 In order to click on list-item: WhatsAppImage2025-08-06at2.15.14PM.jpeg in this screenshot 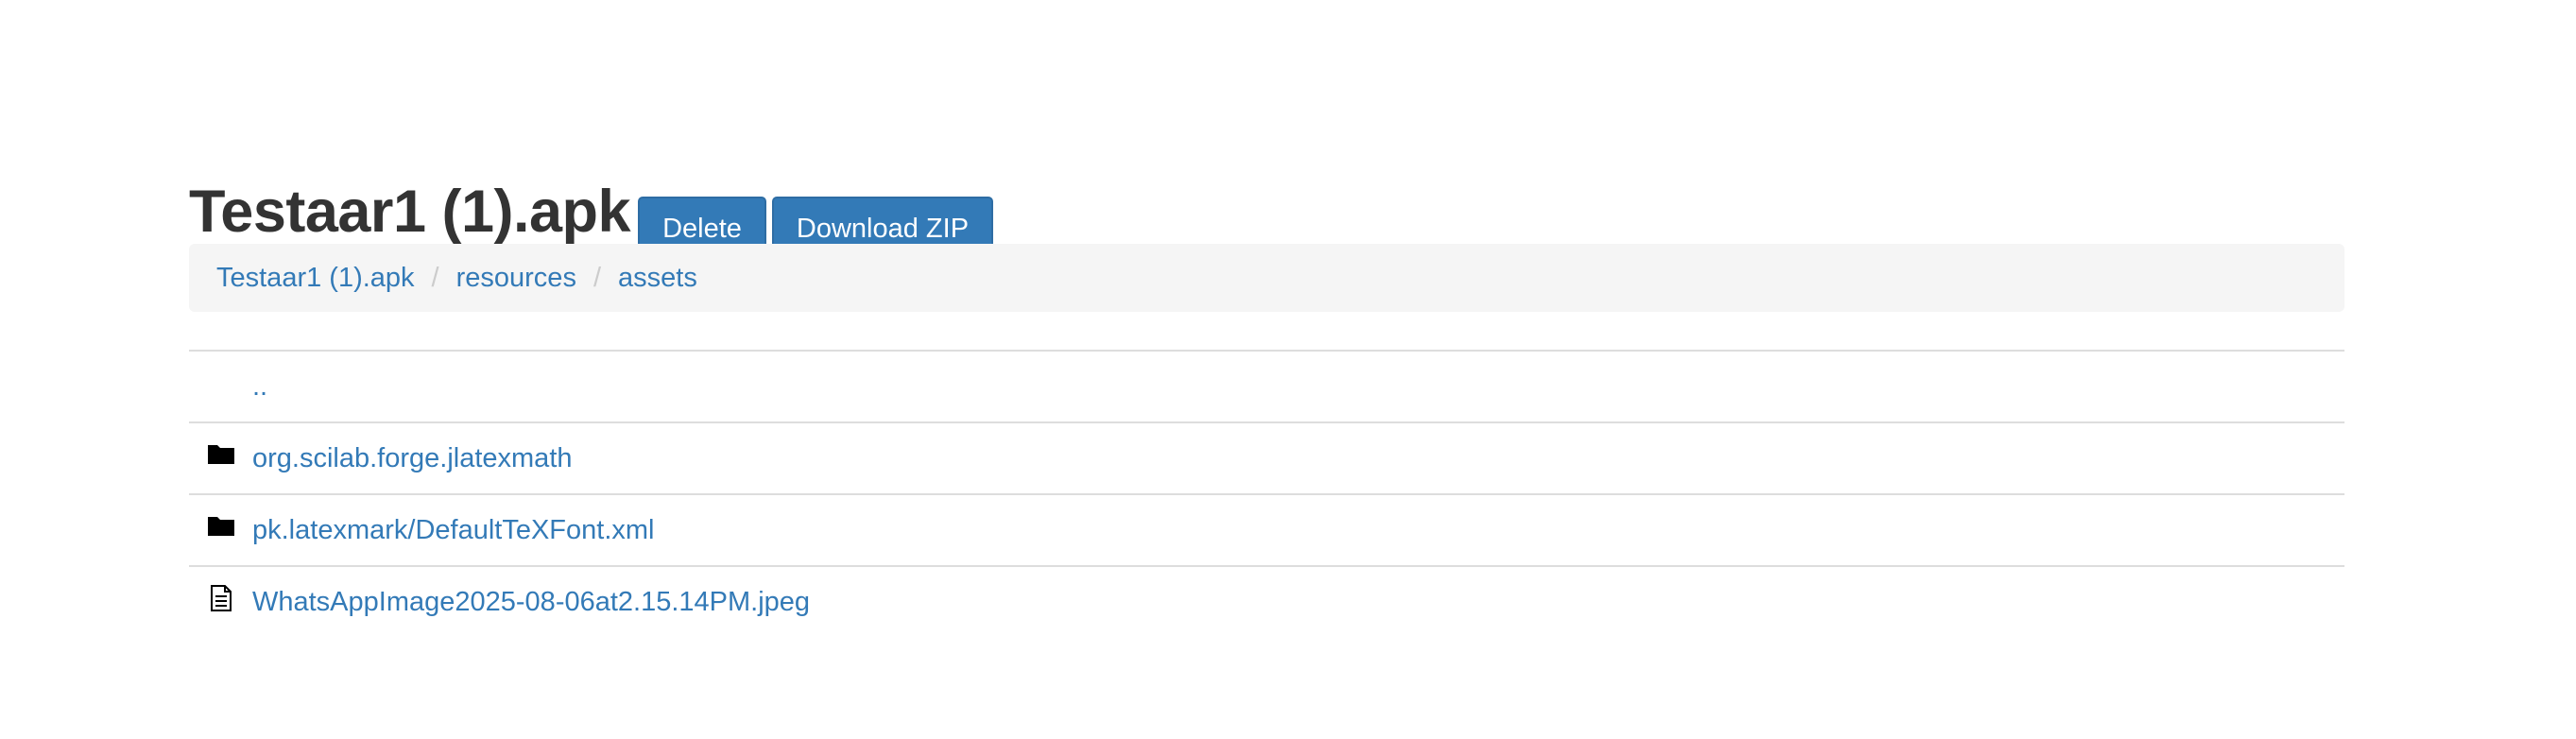, I will do `click(1266, 602)`.